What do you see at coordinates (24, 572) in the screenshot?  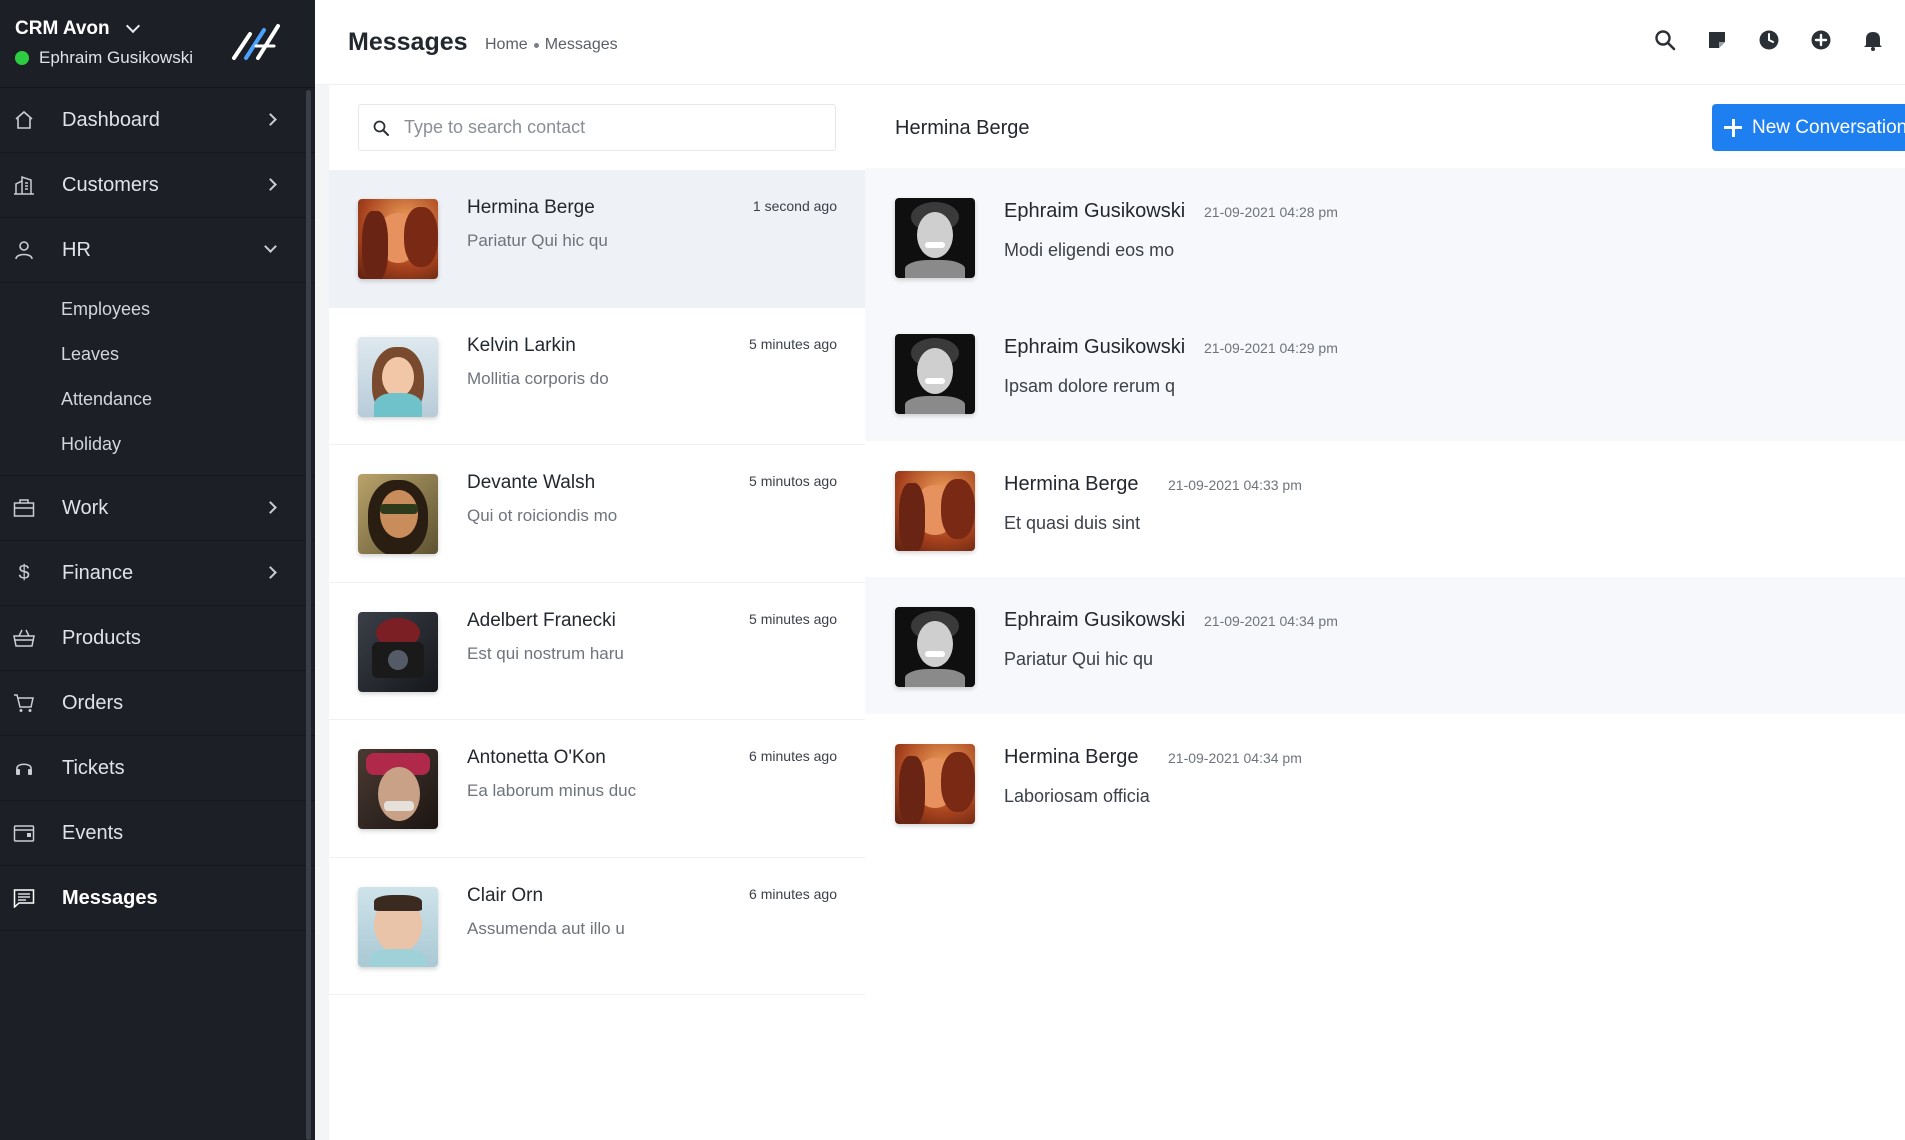 I see `dollar-icon: $` at bounding box center [24, 572].